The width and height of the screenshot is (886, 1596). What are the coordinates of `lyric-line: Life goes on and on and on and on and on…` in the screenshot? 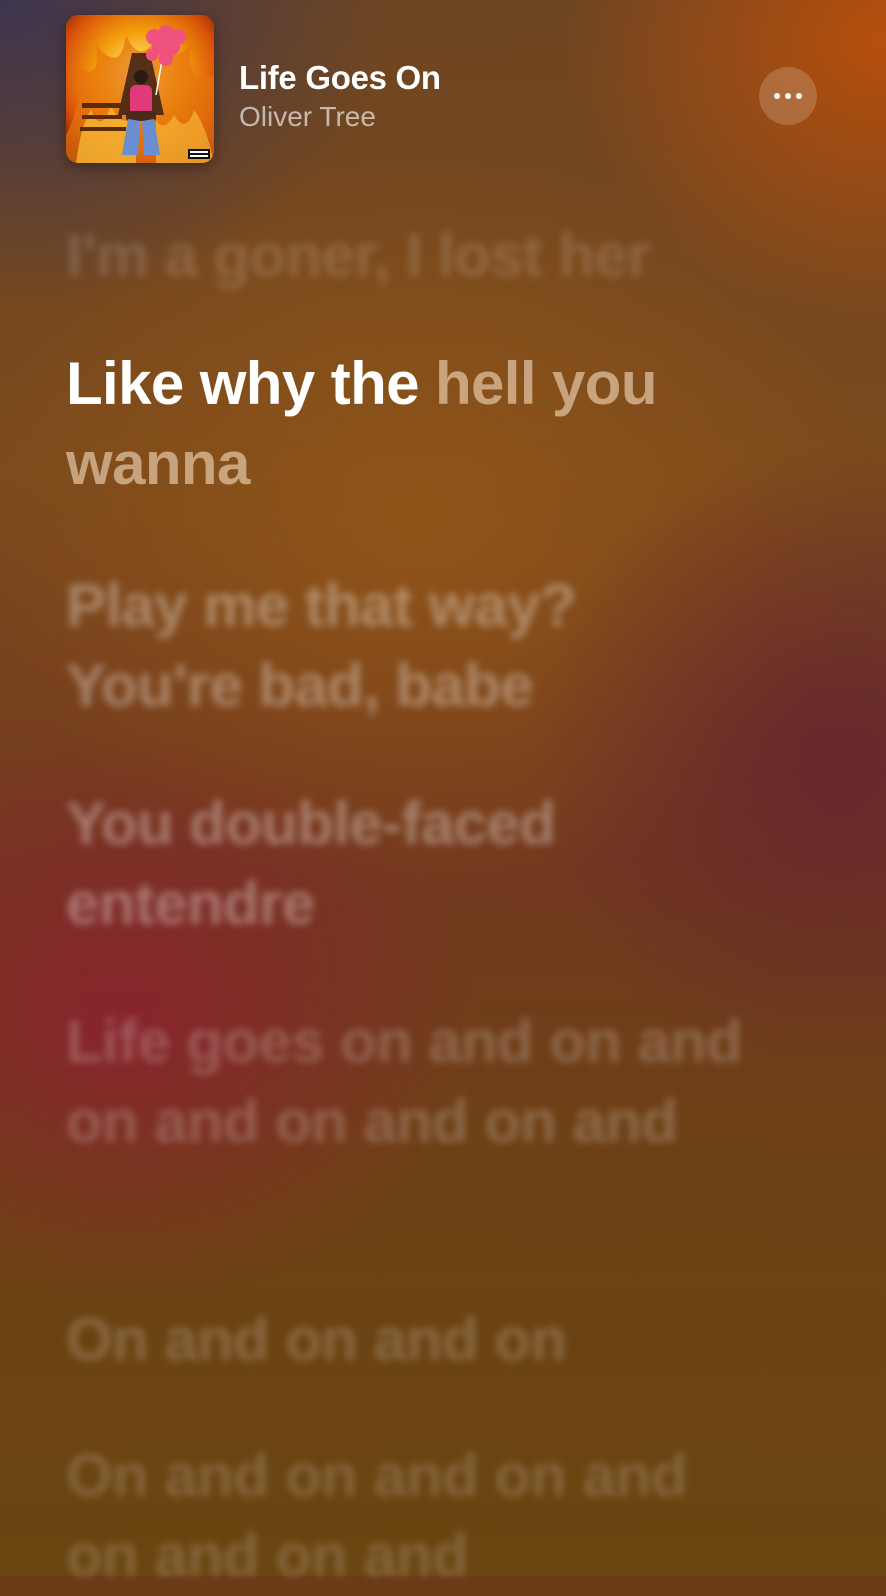 It's located at (411, 1082).